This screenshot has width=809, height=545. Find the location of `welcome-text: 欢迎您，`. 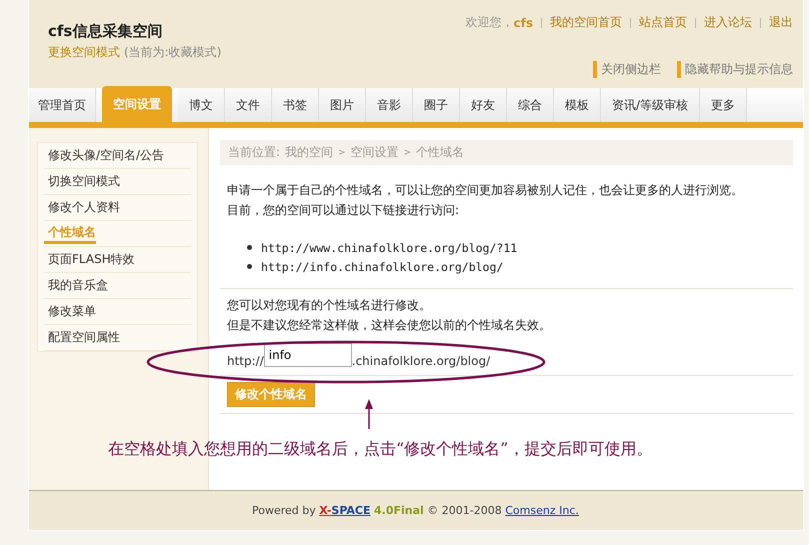

welcome-text: 欢迎您， is located at coordinates (490, 22).